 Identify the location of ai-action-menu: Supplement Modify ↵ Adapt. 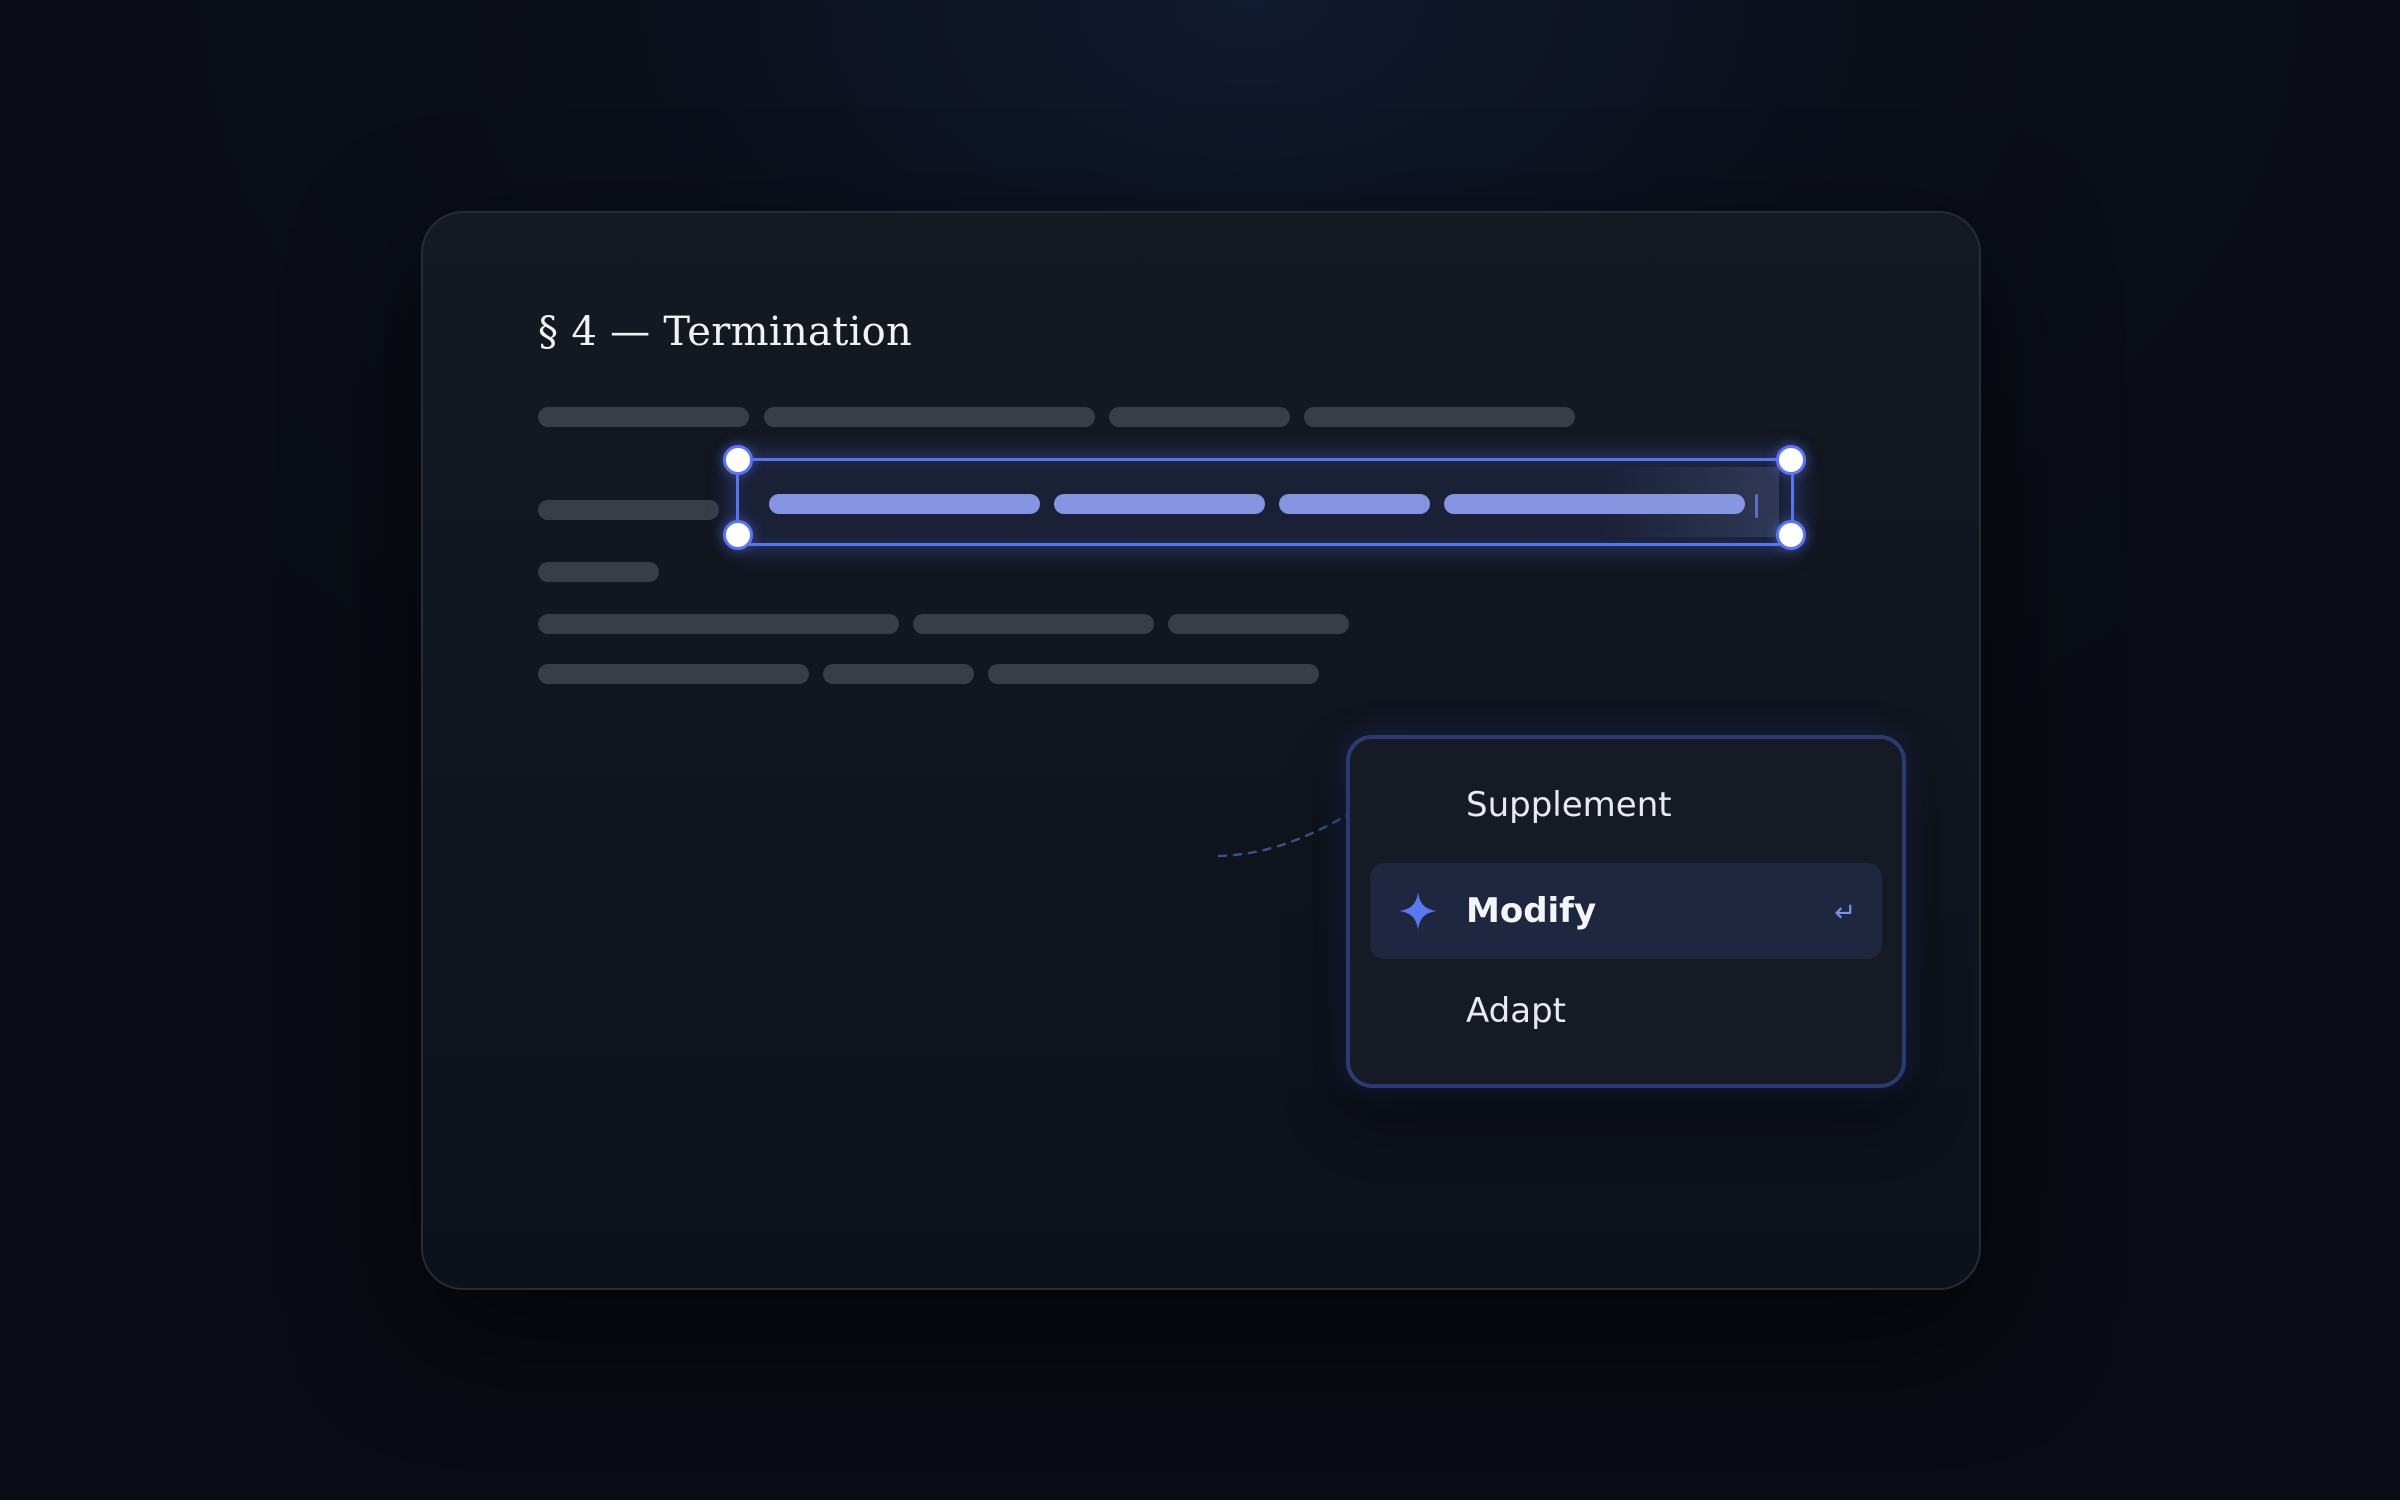
(1626, 911).